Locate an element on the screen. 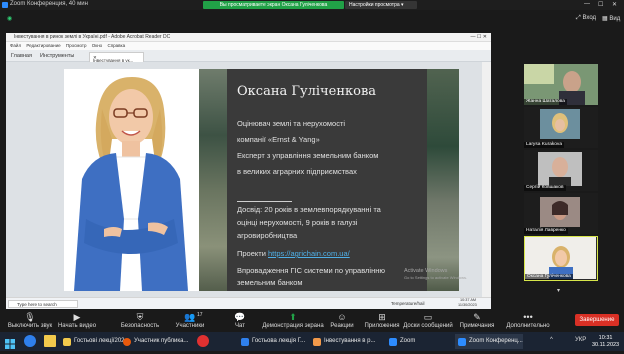 Image resolution: width=624 pixels, height=354 pixels. participant-video is located at coordinates (560, 258).